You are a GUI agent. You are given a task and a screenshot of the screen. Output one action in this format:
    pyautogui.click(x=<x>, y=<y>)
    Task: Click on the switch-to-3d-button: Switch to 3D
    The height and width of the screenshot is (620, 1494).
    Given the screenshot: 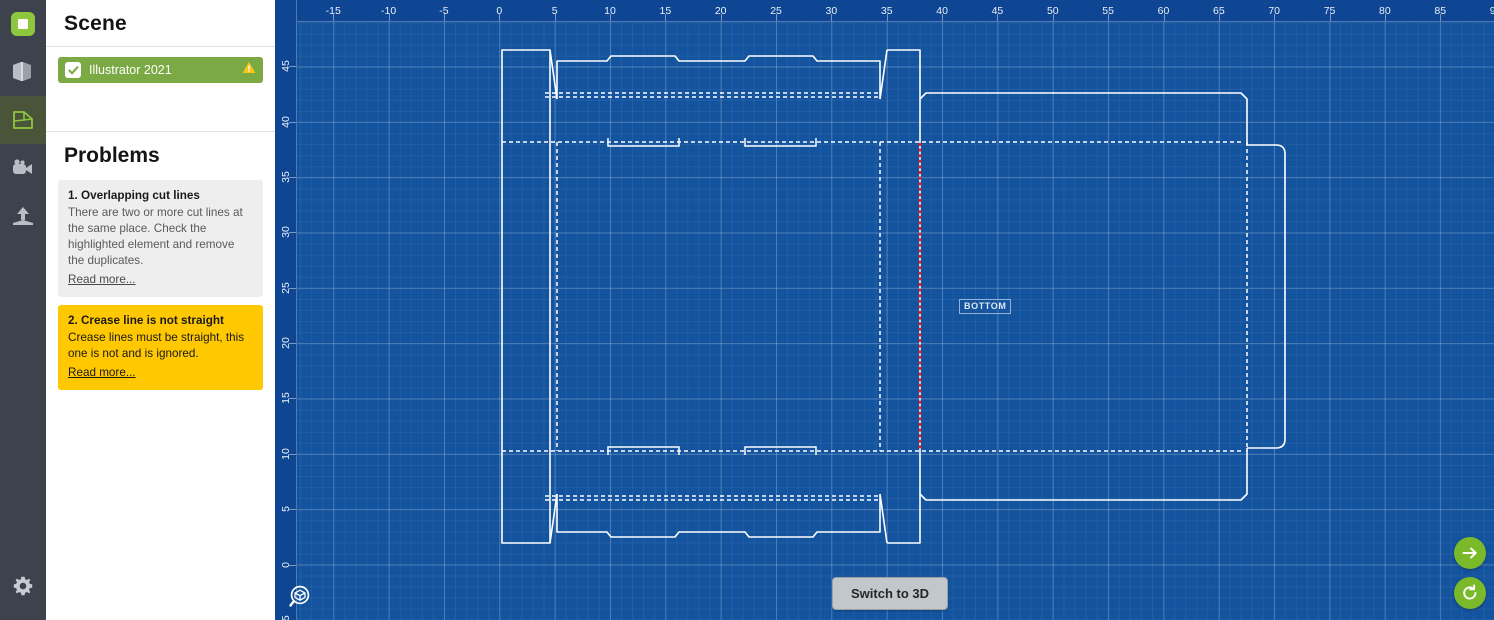 What is the action you would take?
    pyautogui.click(x=890, y=593)
    